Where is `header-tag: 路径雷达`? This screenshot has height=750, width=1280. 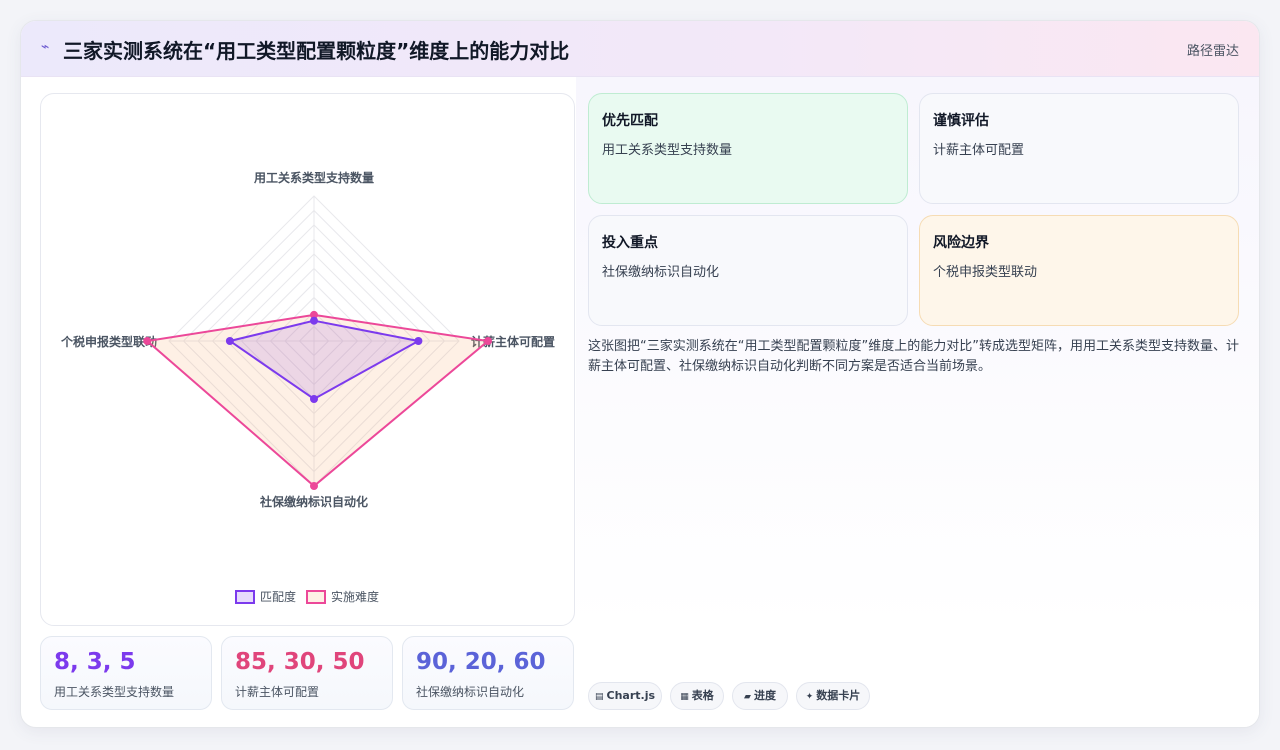
header-tag: 路径雷达 is located at coordinates (1213, 49).